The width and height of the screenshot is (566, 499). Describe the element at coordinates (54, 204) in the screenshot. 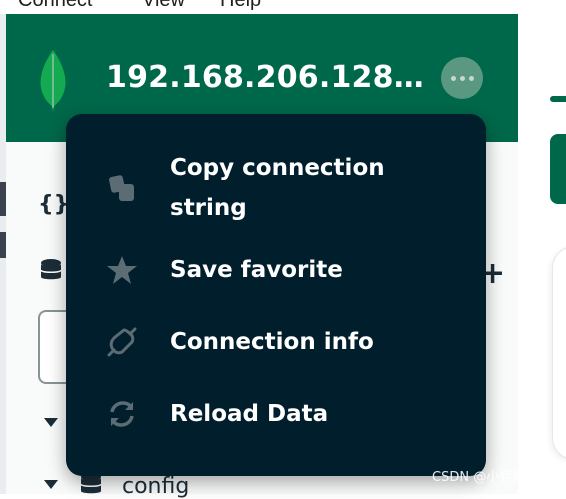

I see `braces-icon: {}` at that location.